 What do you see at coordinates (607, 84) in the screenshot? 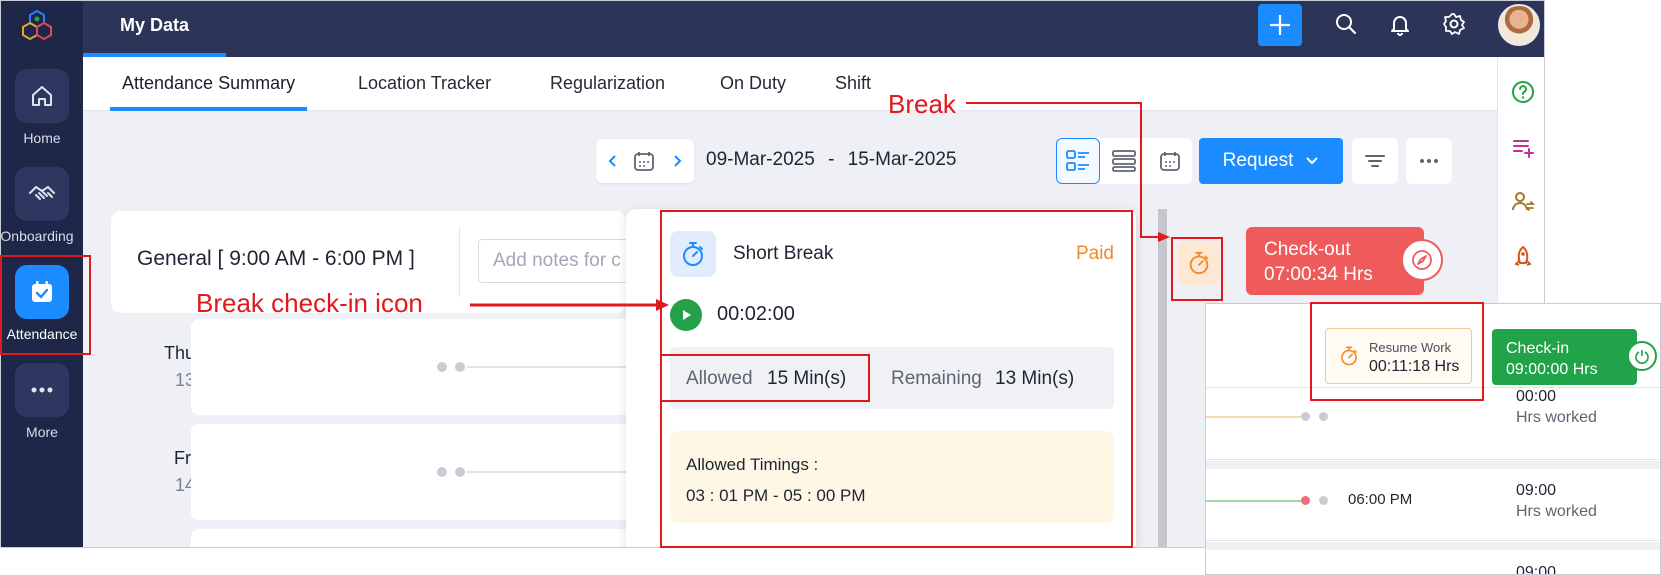
I see `tab-regularization: Regularization` at bounding box center [607, 84].